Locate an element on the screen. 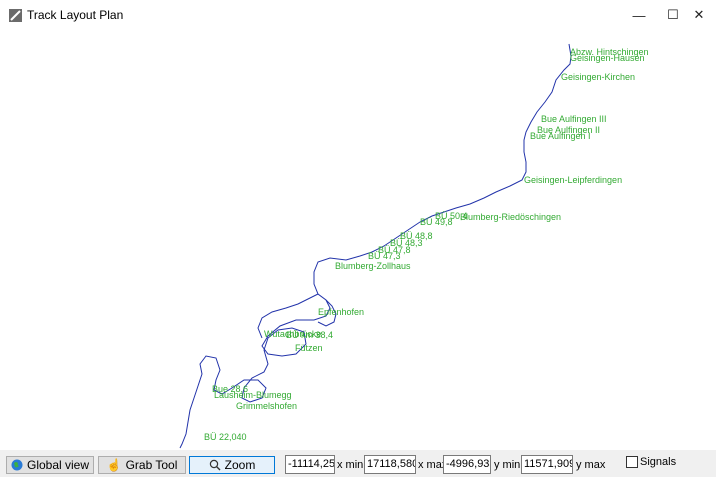 The height and width of the screenshot is (477, 716). zoom-button: Zoom is located at coordinates (232, 465).